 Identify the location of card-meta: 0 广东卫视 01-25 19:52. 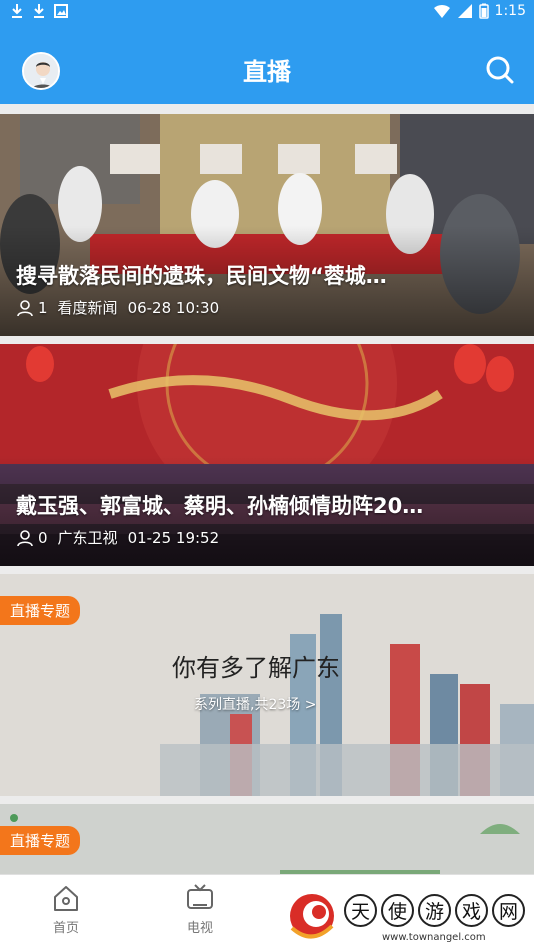
(117, 537).